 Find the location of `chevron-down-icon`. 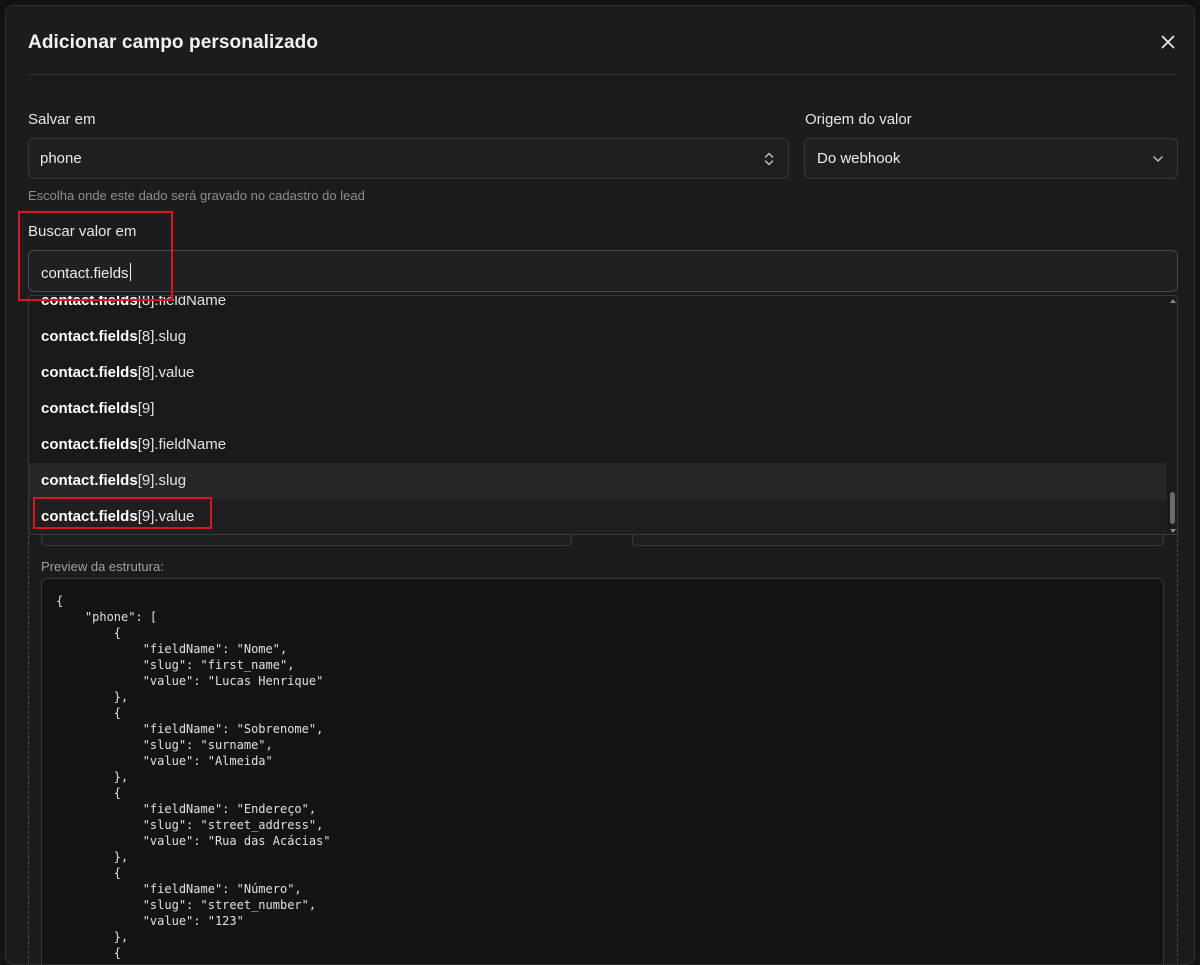

chevron-down-icon is located at coordinates (1158, 159).